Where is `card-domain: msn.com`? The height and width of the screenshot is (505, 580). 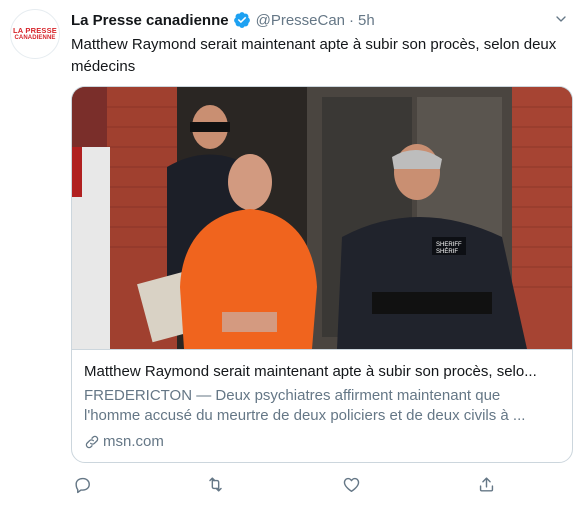
card-domain: msn.com is located at coordinates (124, 442).